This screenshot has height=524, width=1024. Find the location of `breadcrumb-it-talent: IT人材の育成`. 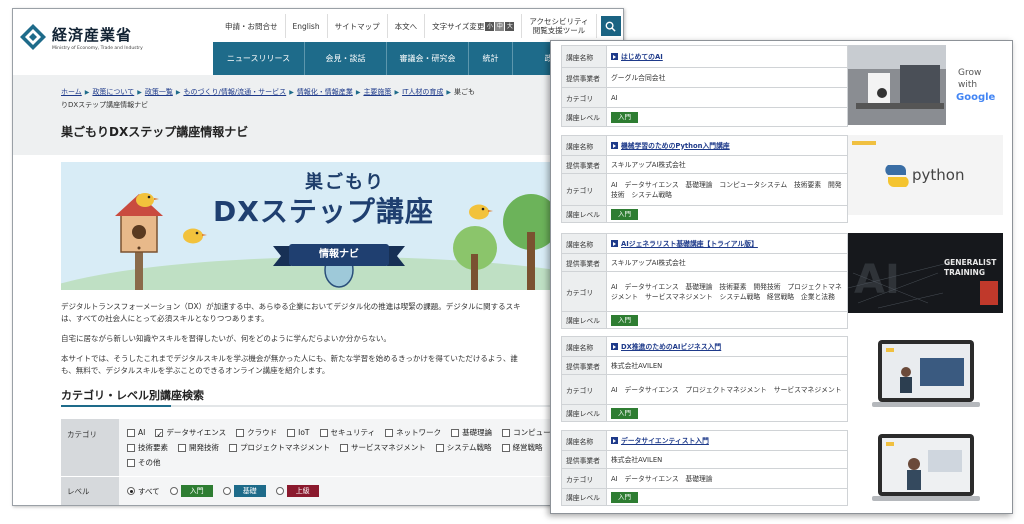

breadcrumb-it-talent: IT人材の育成 is located at coordinates (422, 92).